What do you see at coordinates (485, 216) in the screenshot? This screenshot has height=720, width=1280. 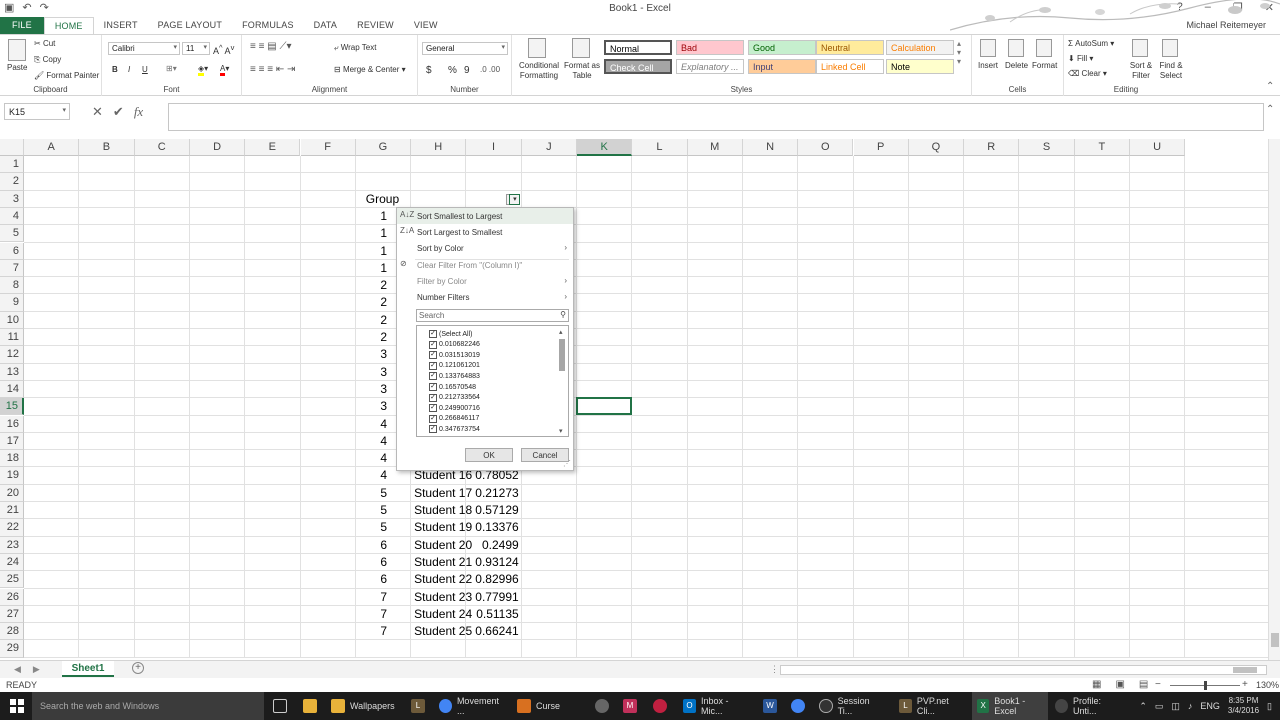 I see `sort-ascending-item: A↓Z Sort Smallest to Largest` at bounding box center [485, 216].